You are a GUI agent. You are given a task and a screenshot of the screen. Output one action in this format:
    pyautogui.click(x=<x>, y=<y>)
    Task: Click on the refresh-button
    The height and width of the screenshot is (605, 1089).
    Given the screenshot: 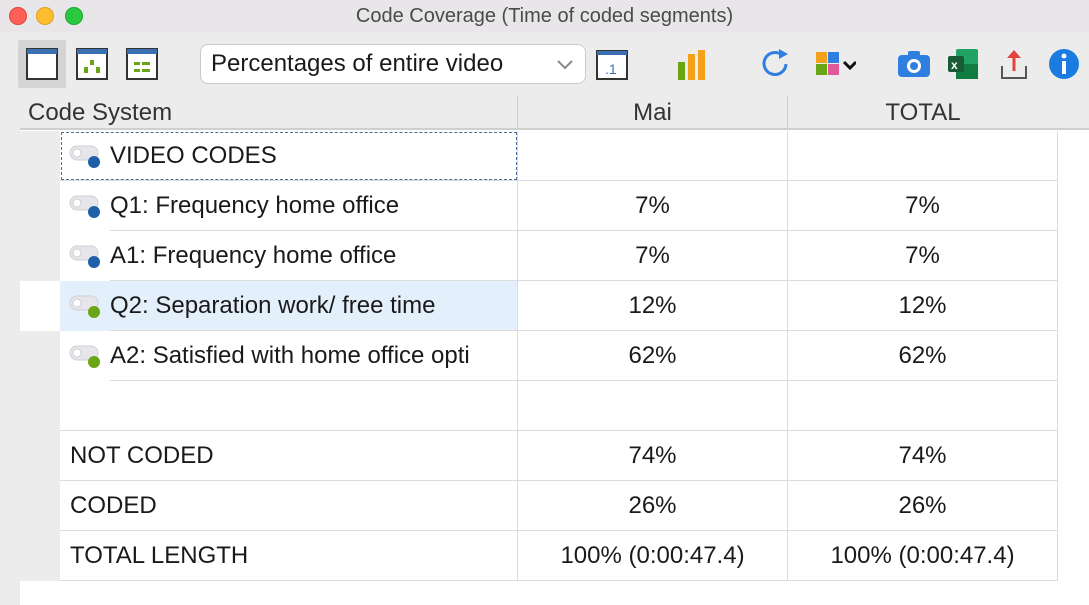 What is the action you would take?
    pyautogui.click(x=776, y=64)
    